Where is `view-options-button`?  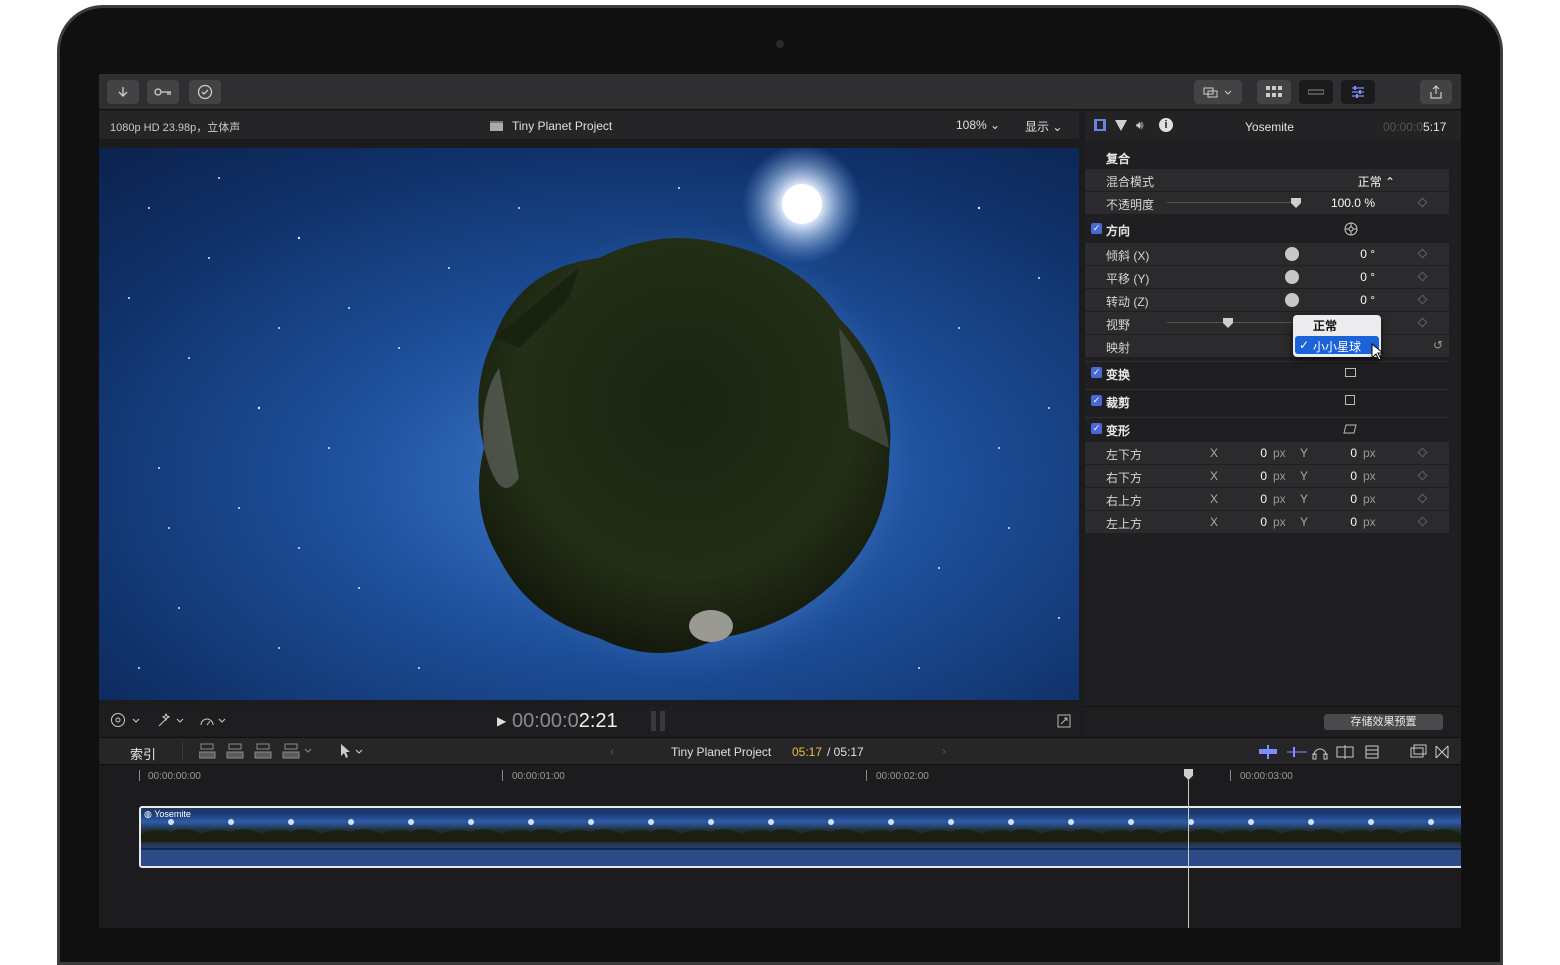
view-options-button is located at coordinates (125, 721).